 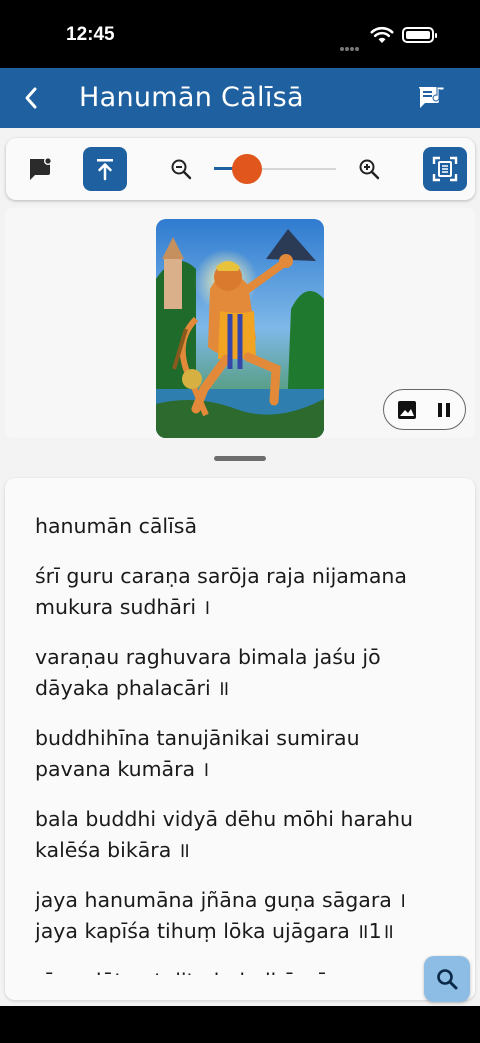 I want to click on verse-title: hanumān cālīsā, so click(x=116, y=526).